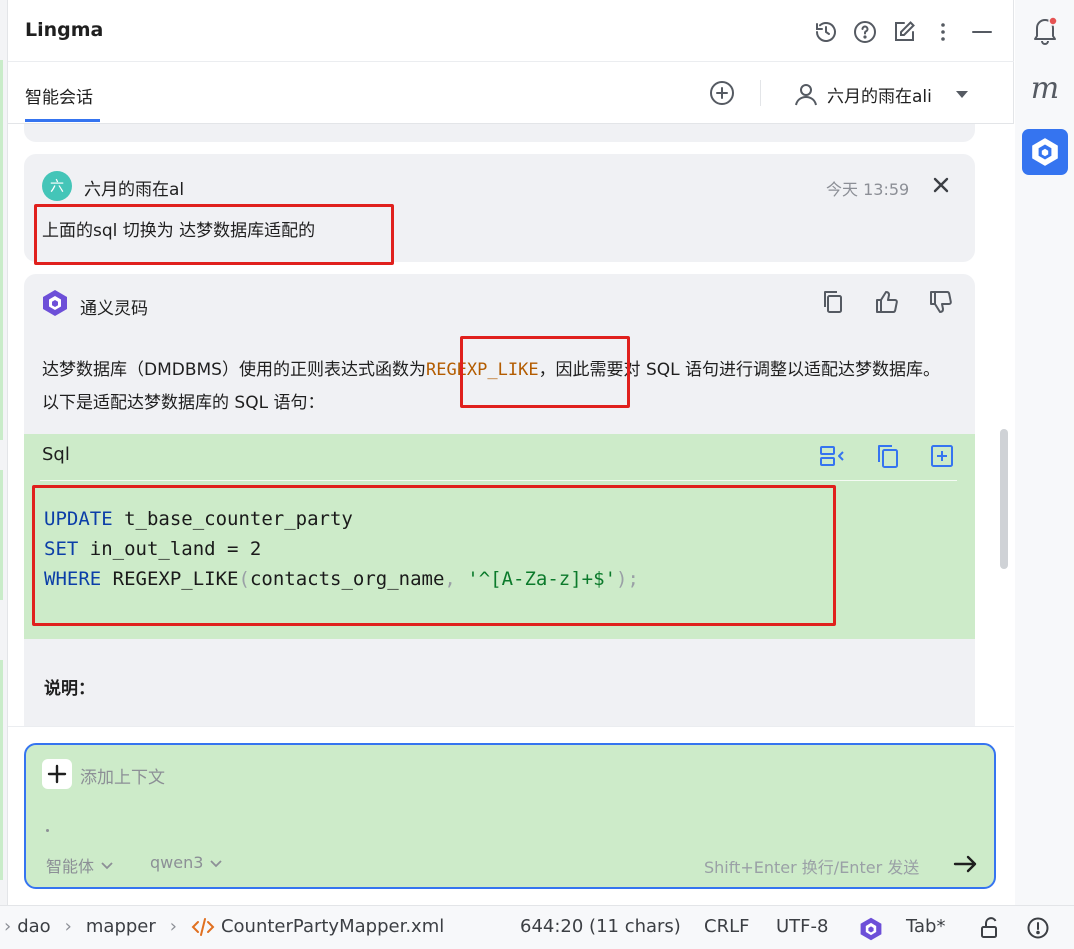 This screenshot has width=1074, height=949. What do you see at coordinates (59, 95) in the screenshot?
I see `tab-smart-chat: 智能会话` at bounding box center [59, 95].